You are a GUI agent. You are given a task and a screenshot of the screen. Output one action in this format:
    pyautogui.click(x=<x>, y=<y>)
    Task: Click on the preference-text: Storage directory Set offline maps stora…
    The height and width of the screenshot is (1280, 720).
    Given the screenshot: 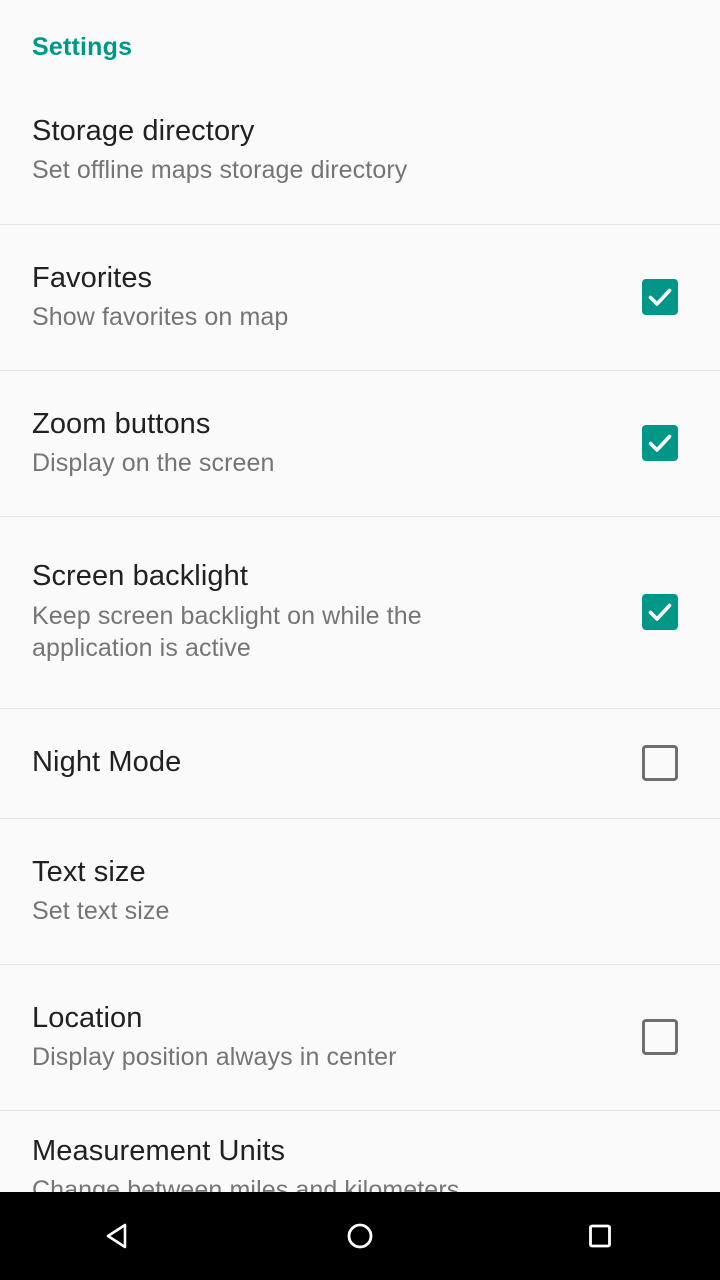 What is the action you would take?
    pyautogui.click(x=360, y=150)
    